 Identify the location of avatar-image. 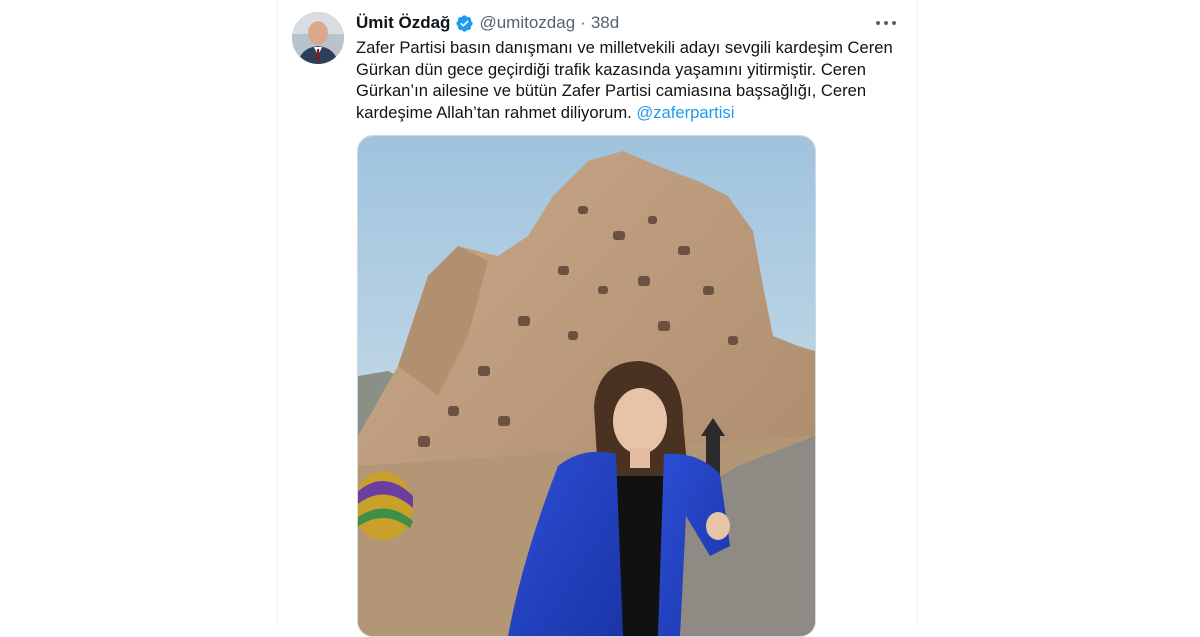
(318, 38).